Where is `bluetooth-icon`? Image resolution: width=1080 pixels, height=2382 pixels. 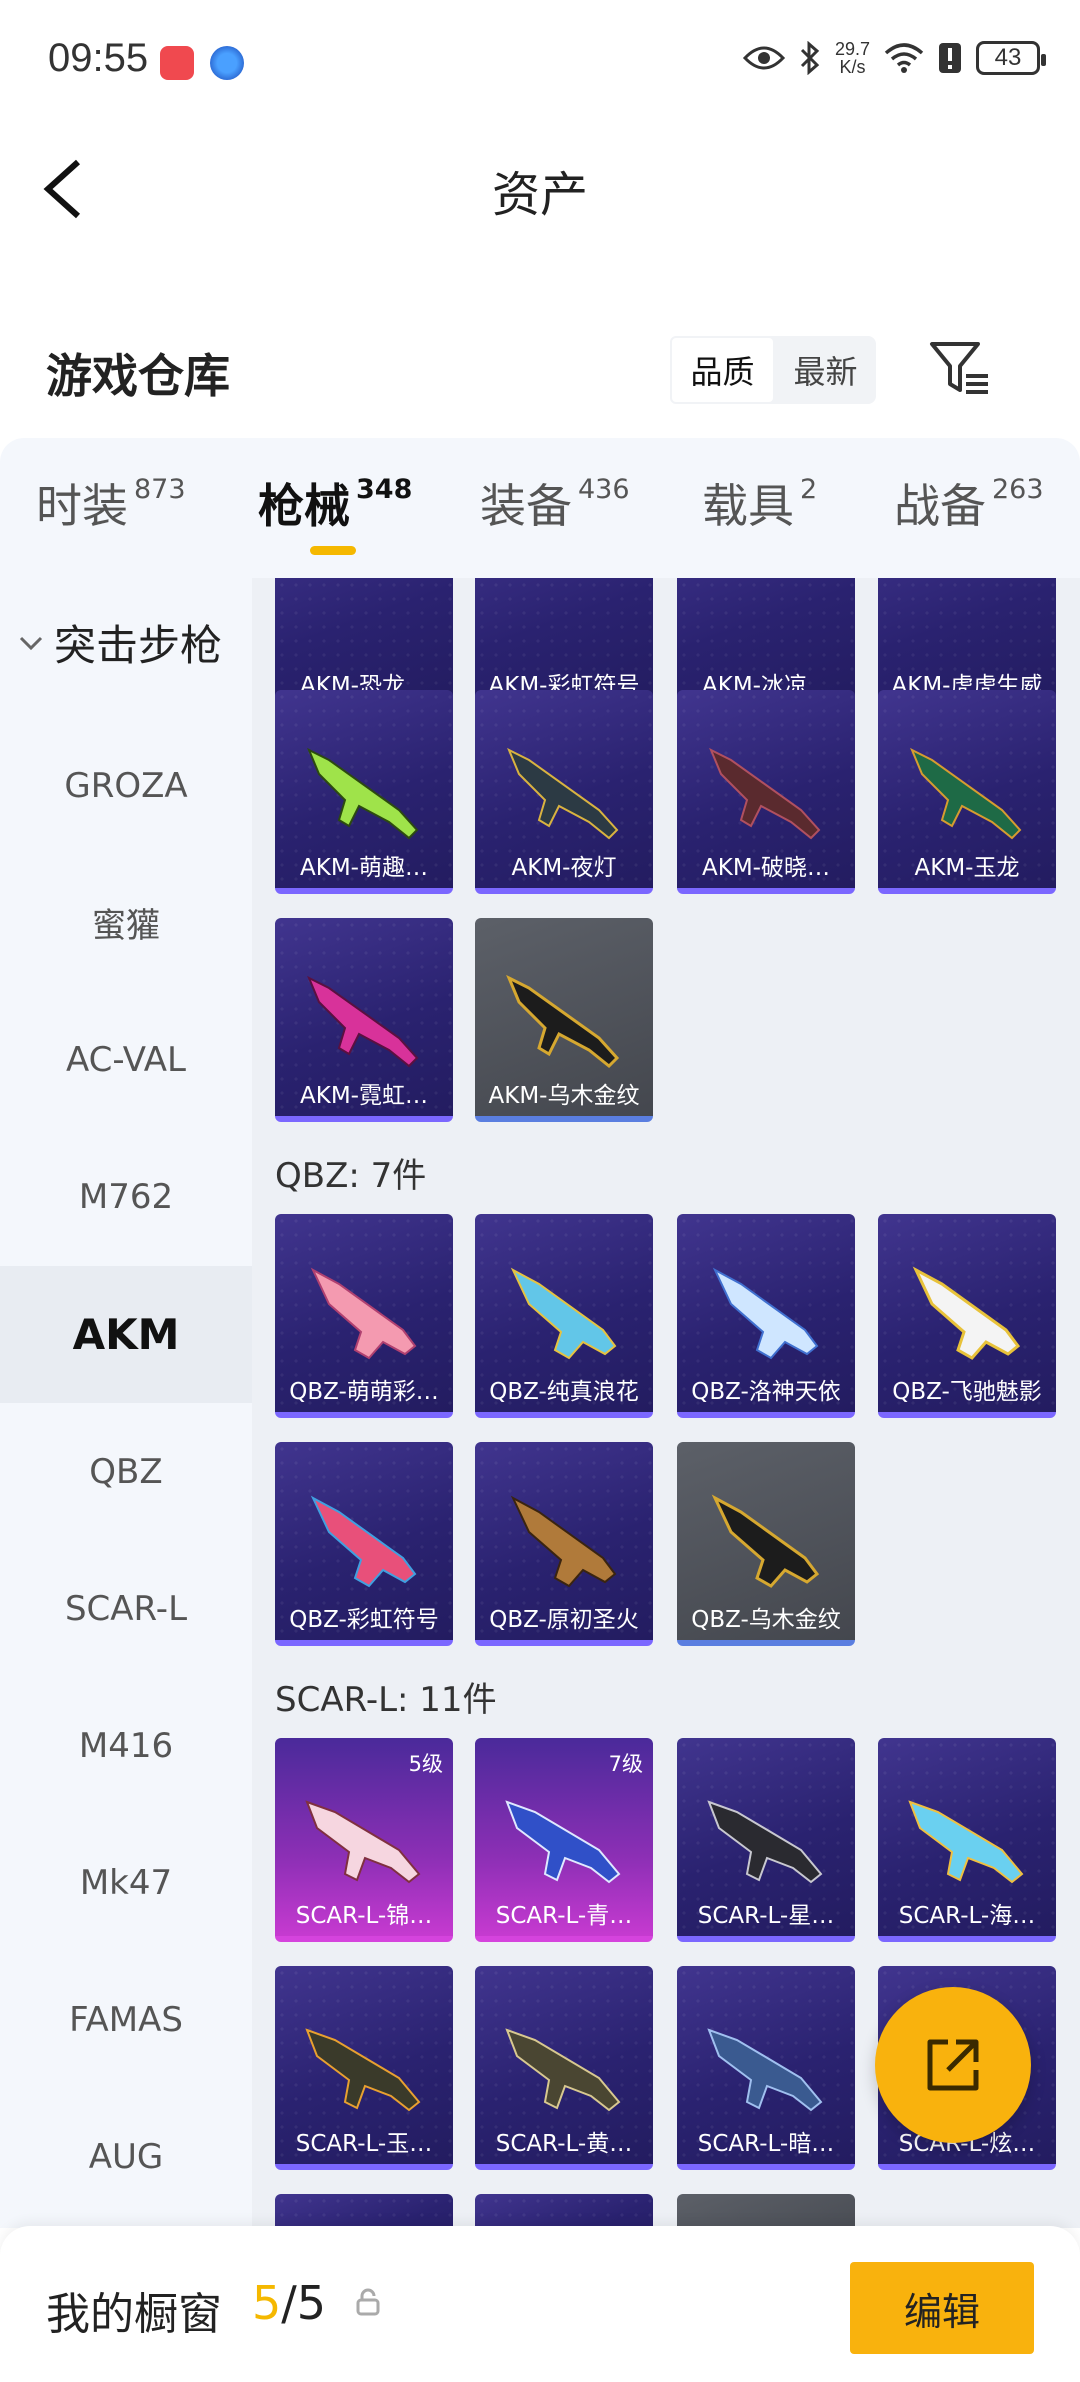 bluetooth-icon is located at coordinates (810, 58).